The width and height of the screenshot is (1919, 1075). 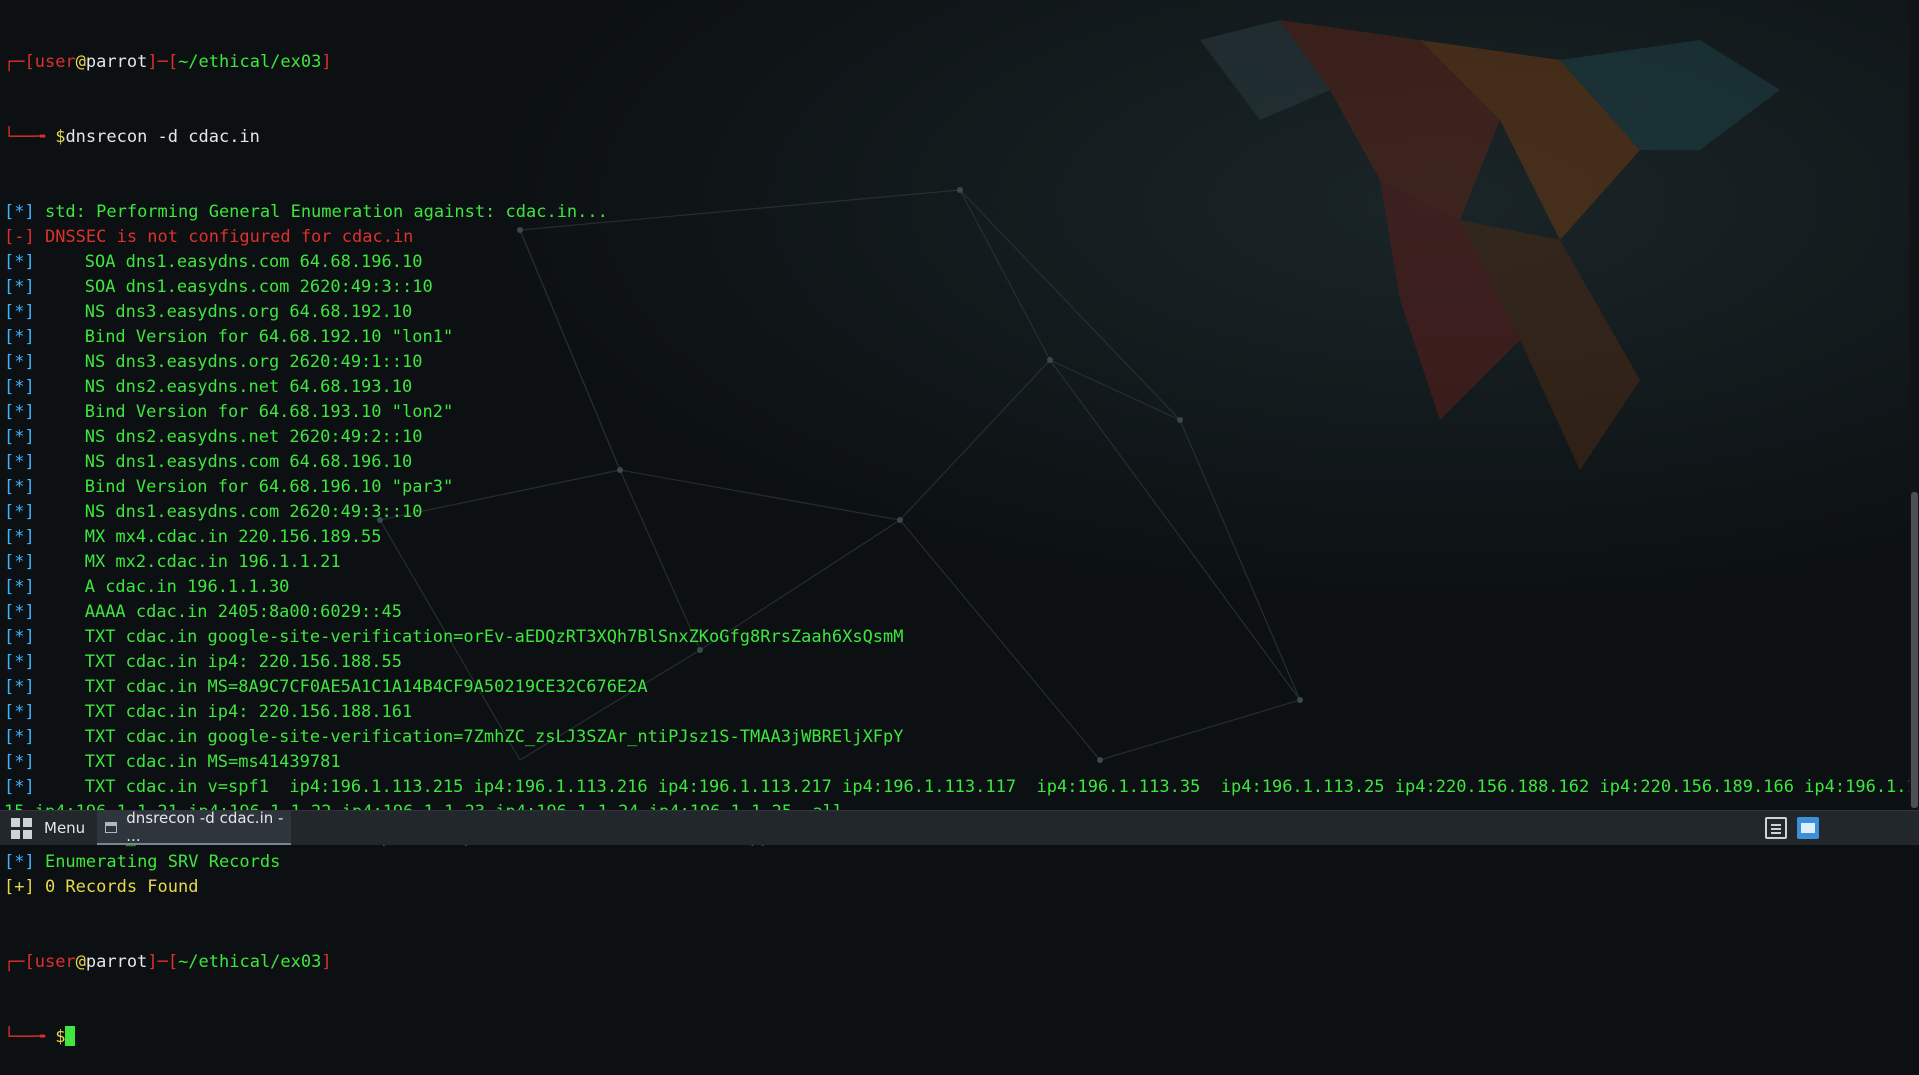 What do you see at coordinates (258, 287) in the screenshot?
I see `output-text: SOA dns1.easydns.com 2620:49:3::10` at bounding box center [258, 287].